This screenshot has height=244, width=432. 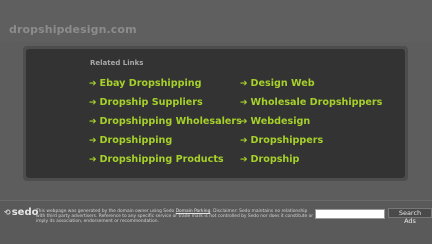 What do you see at coordinates (25, 212) in the screenshot?
I see `sedo-logo-text: sedo` at bounding box center [25, 212].